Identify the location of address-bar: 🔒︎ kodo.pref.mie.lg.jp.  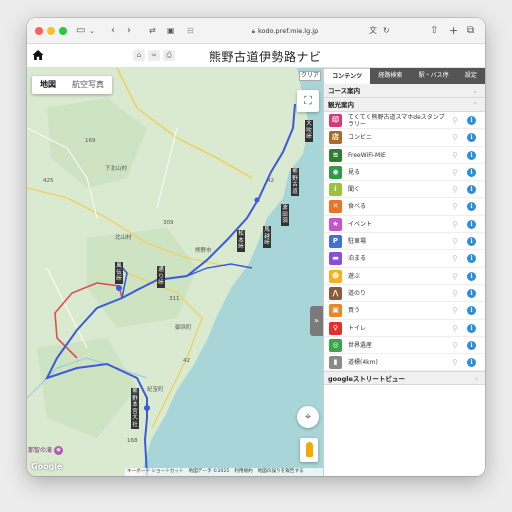
(285, 31).